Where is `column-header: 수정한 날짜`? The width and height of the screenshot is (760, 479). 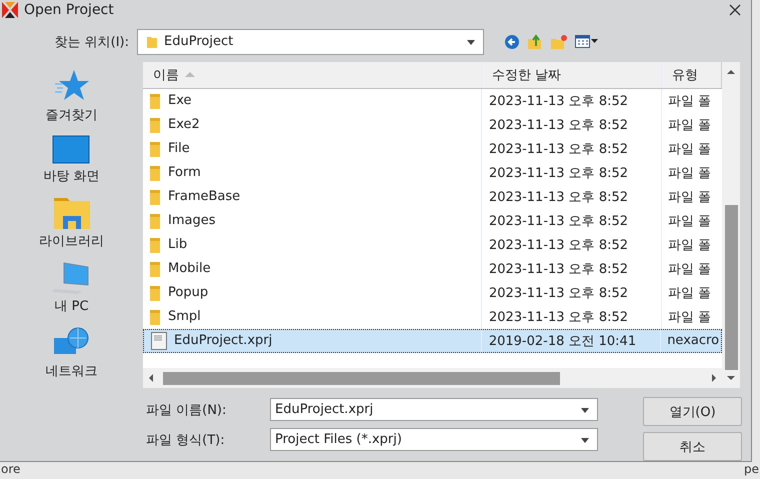 column-header: 수정한 날짜 is located at coordinates (572, 75).